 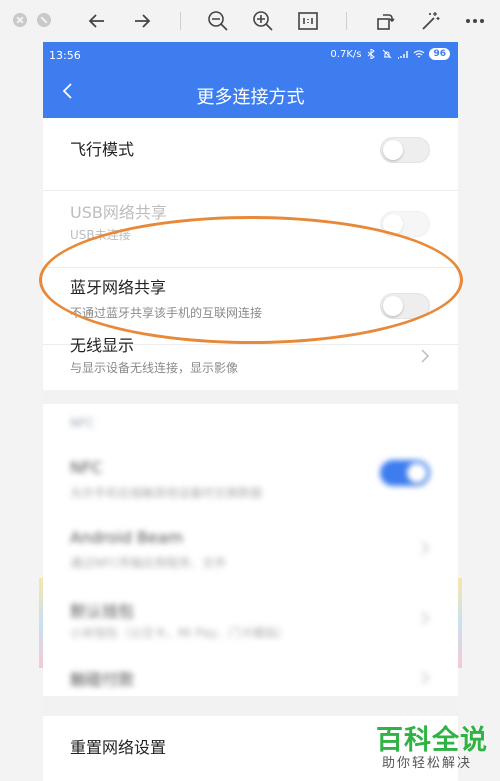 What do you see at coordinates (250, 21) in the screenshot?
I see `image-viewer-toolbar` at bounding box center [250, 21].